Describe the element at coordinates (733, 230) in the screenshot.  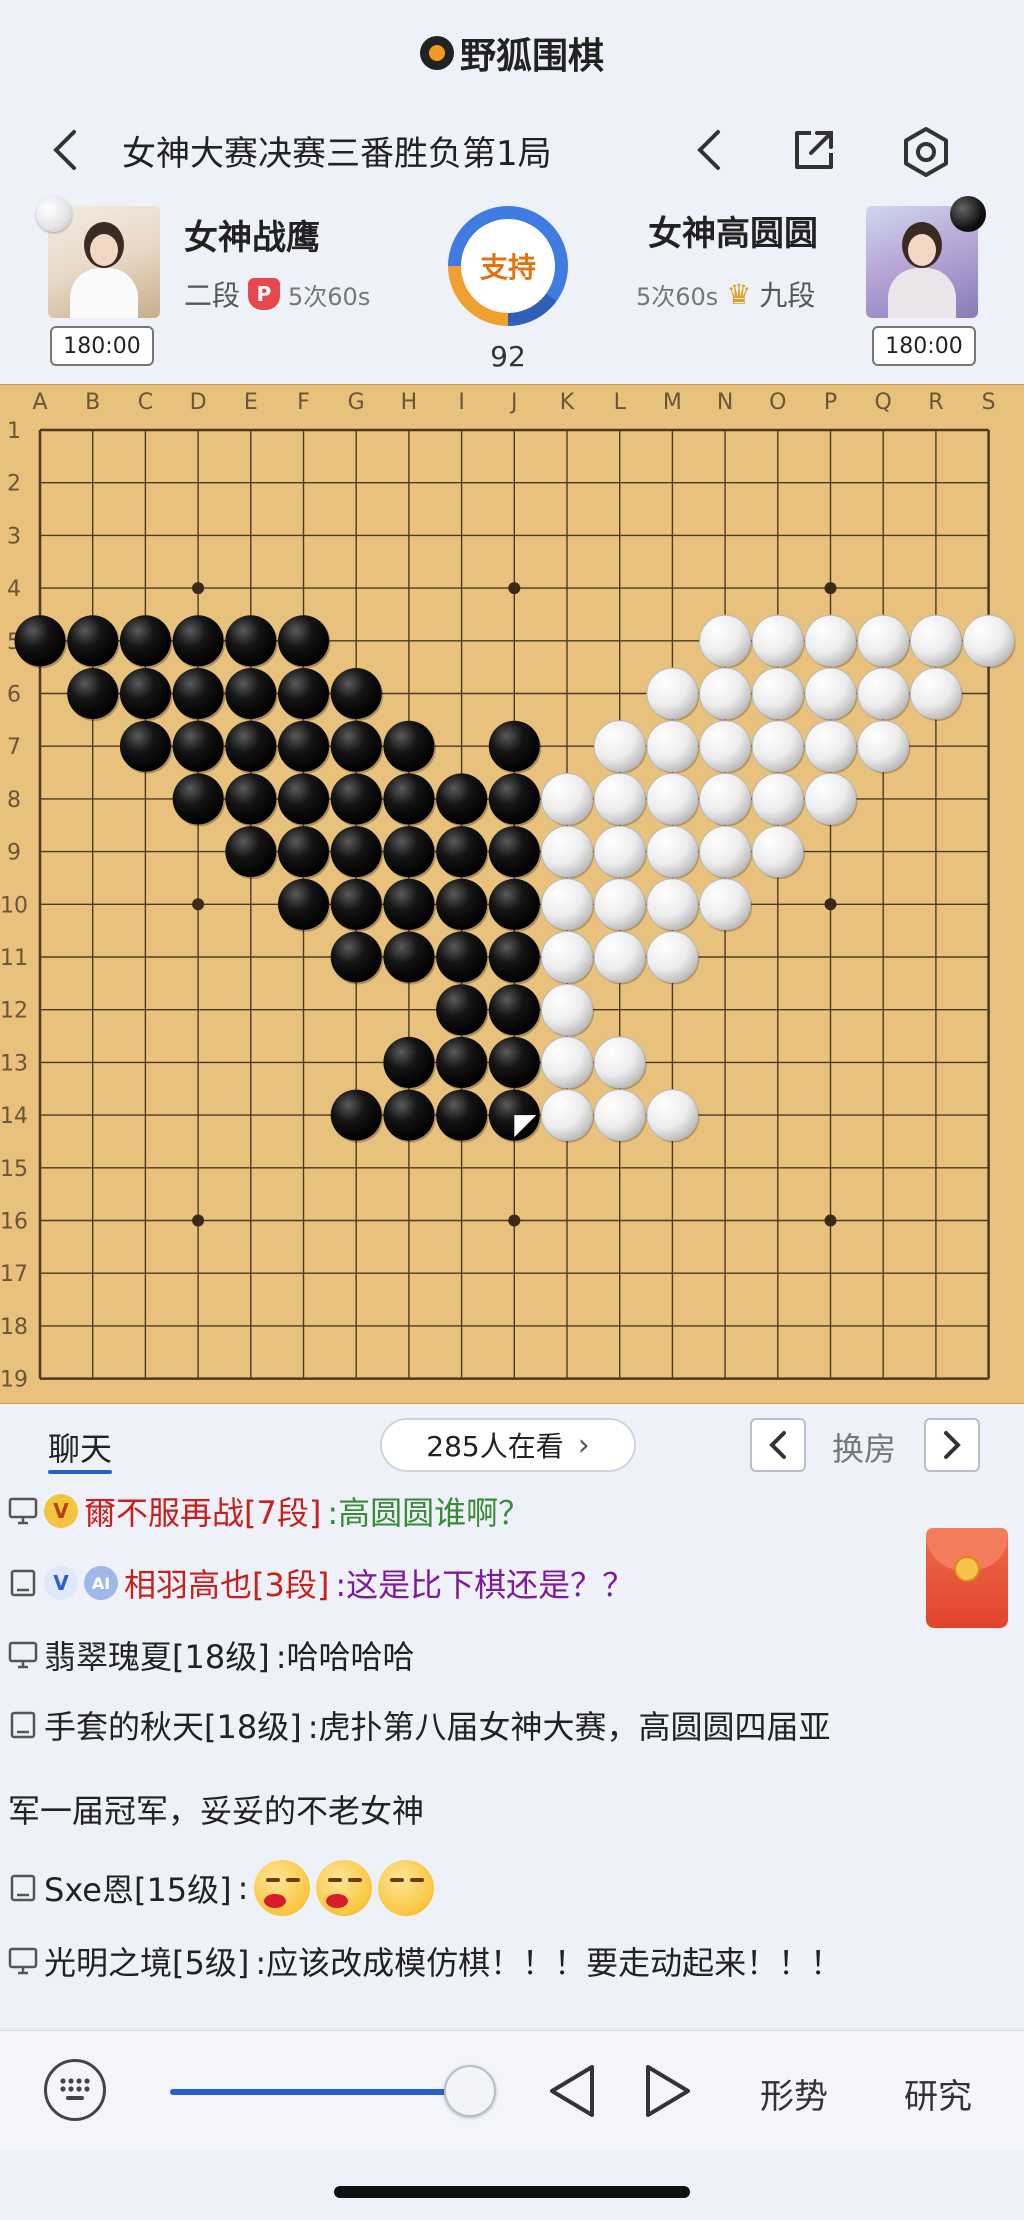
I see `black-player-name: 女神高圆圆` at that location.